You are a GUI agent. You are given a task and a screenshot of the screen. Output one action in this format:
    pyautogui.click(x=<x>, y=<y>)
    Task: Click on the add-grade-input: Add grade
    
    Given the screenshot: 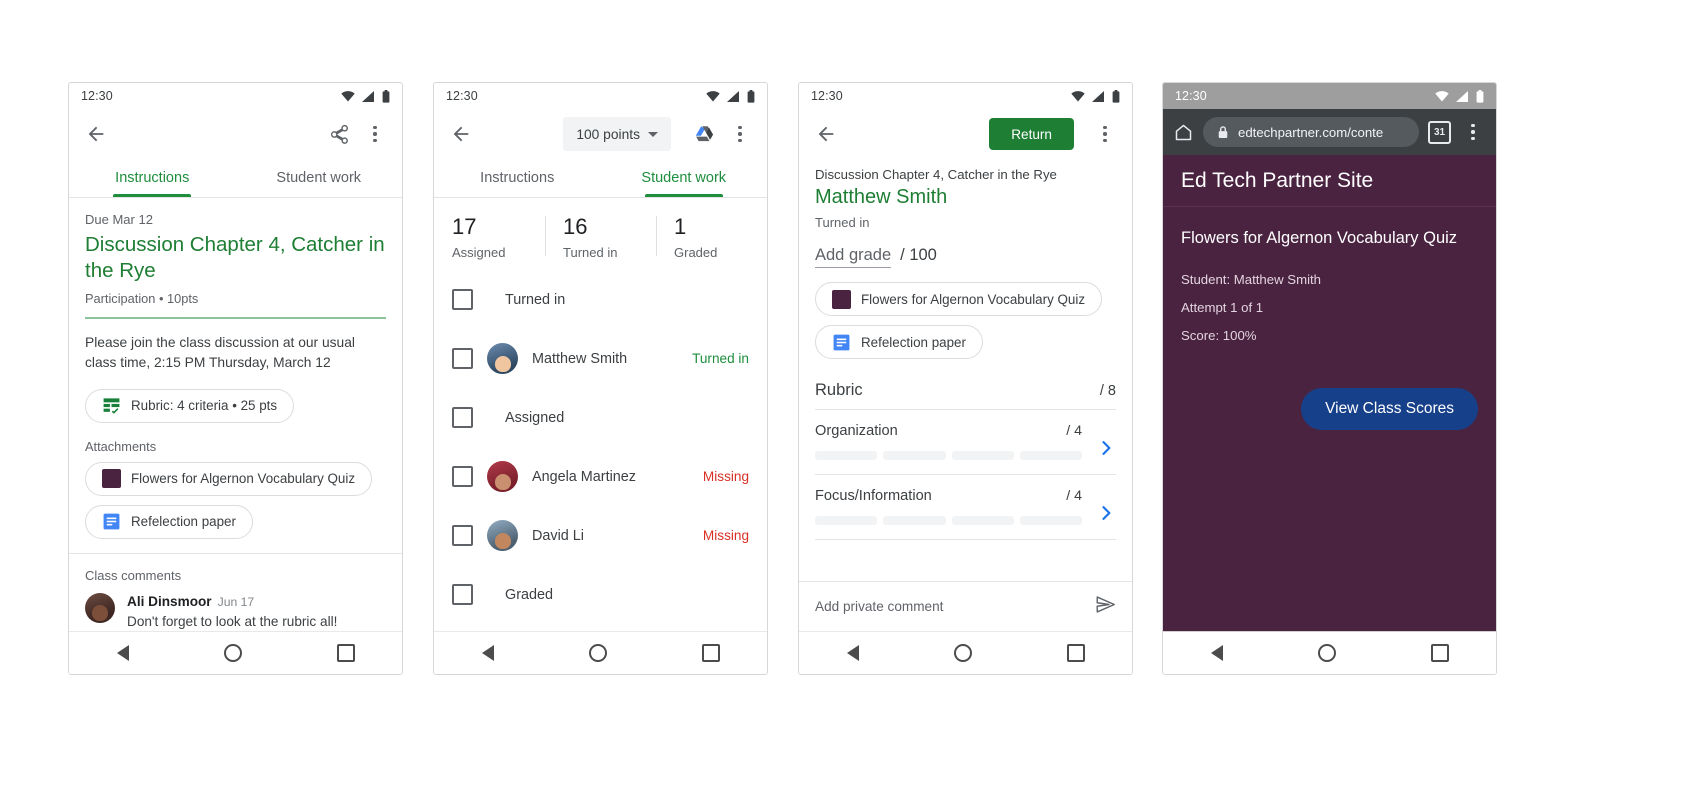 What is the action you would take?
    pyautogui.click(x=853, y=257)
    